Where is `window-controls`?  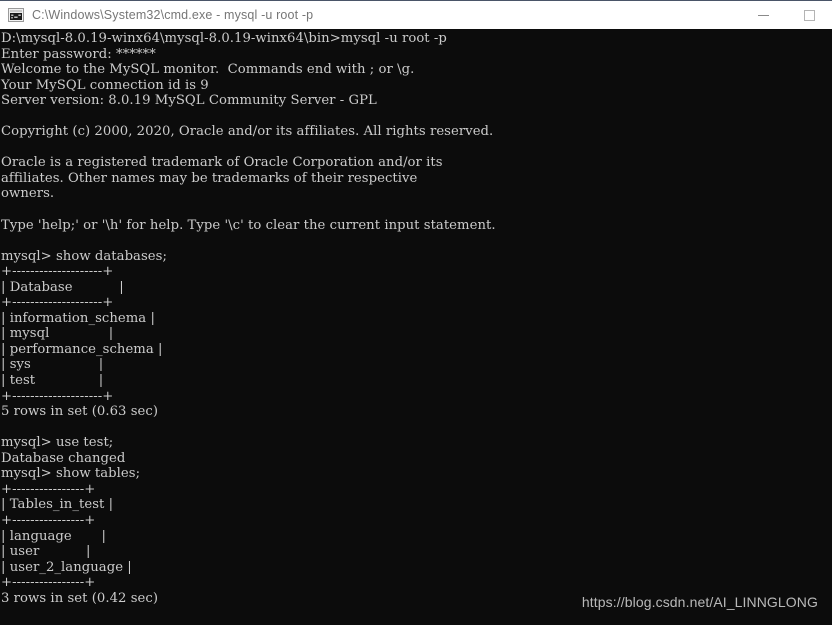
window-controls is located at coordinates (786, 15).